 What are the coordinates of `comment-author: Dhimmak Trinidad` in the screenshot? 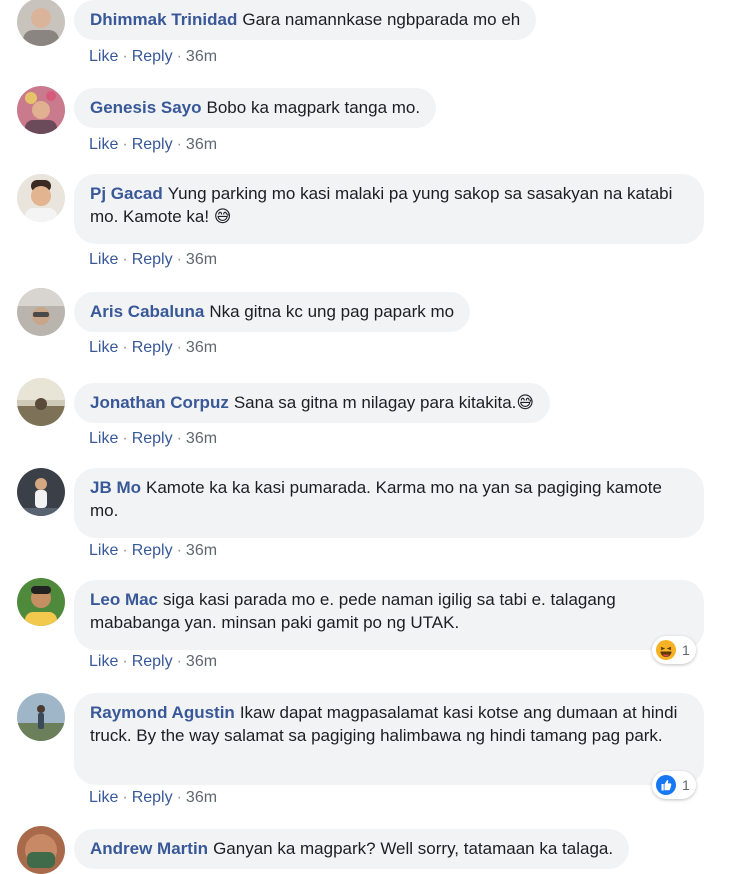 It's located at (163, 19).